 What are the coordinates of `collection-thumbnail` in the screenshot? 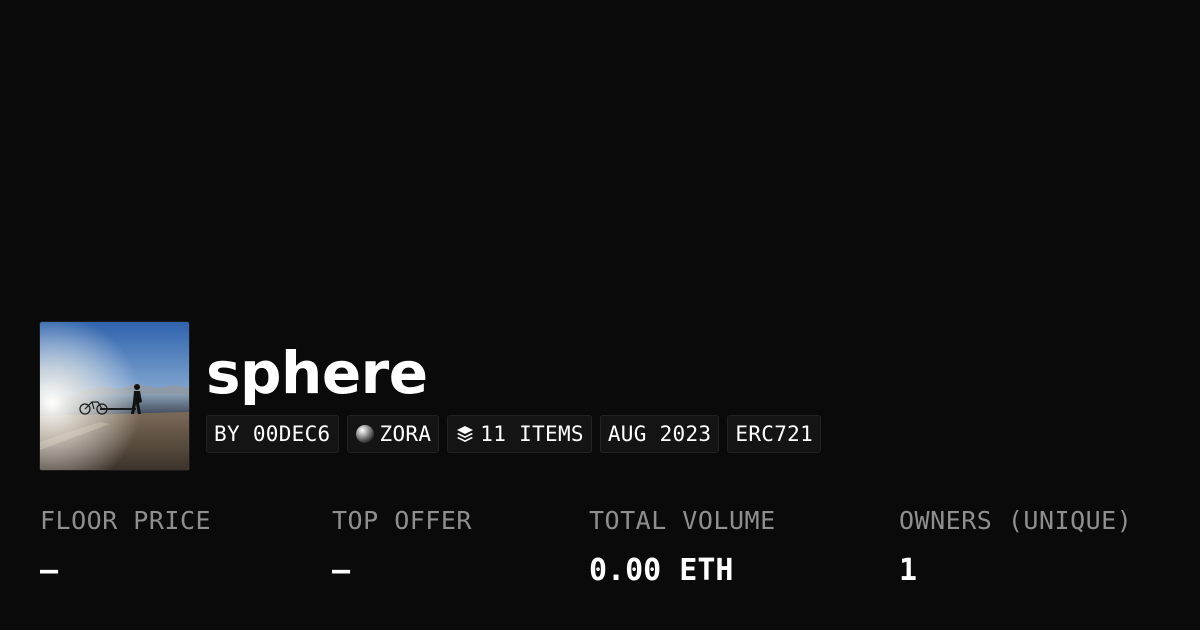 It's located at (114, 396).